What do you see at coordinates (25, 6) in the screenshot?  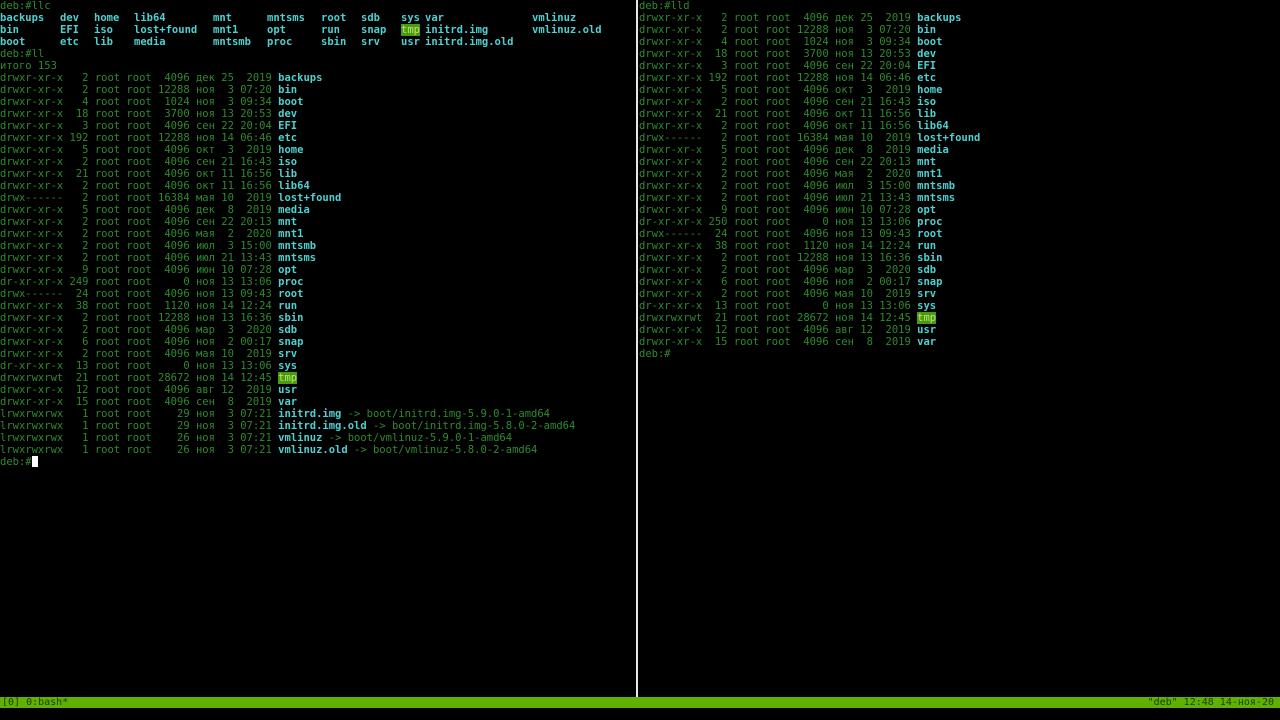 I see `prompt-line: deb:#llc` at bounding box center [25, 6].